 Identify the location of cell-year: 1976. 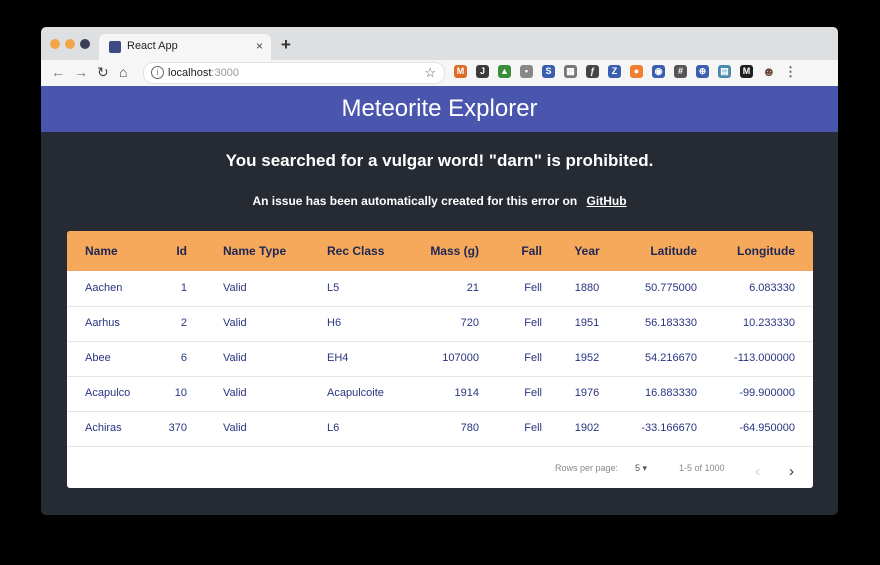
(587, 393).